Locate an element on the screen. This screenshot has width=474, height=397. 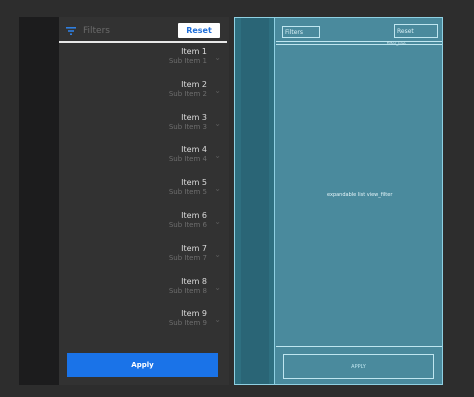
list-item: Item 2 Sub Item 2 ⌄ is located at coordinates (144, 92).